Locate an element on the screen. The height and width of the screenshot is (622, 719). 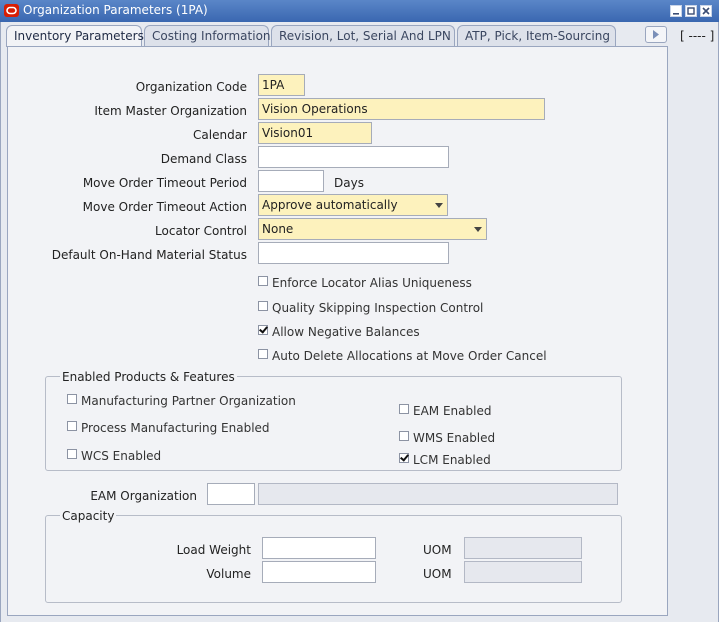
mfg-partner-org-checkbox is located at coordinates (72, 399).